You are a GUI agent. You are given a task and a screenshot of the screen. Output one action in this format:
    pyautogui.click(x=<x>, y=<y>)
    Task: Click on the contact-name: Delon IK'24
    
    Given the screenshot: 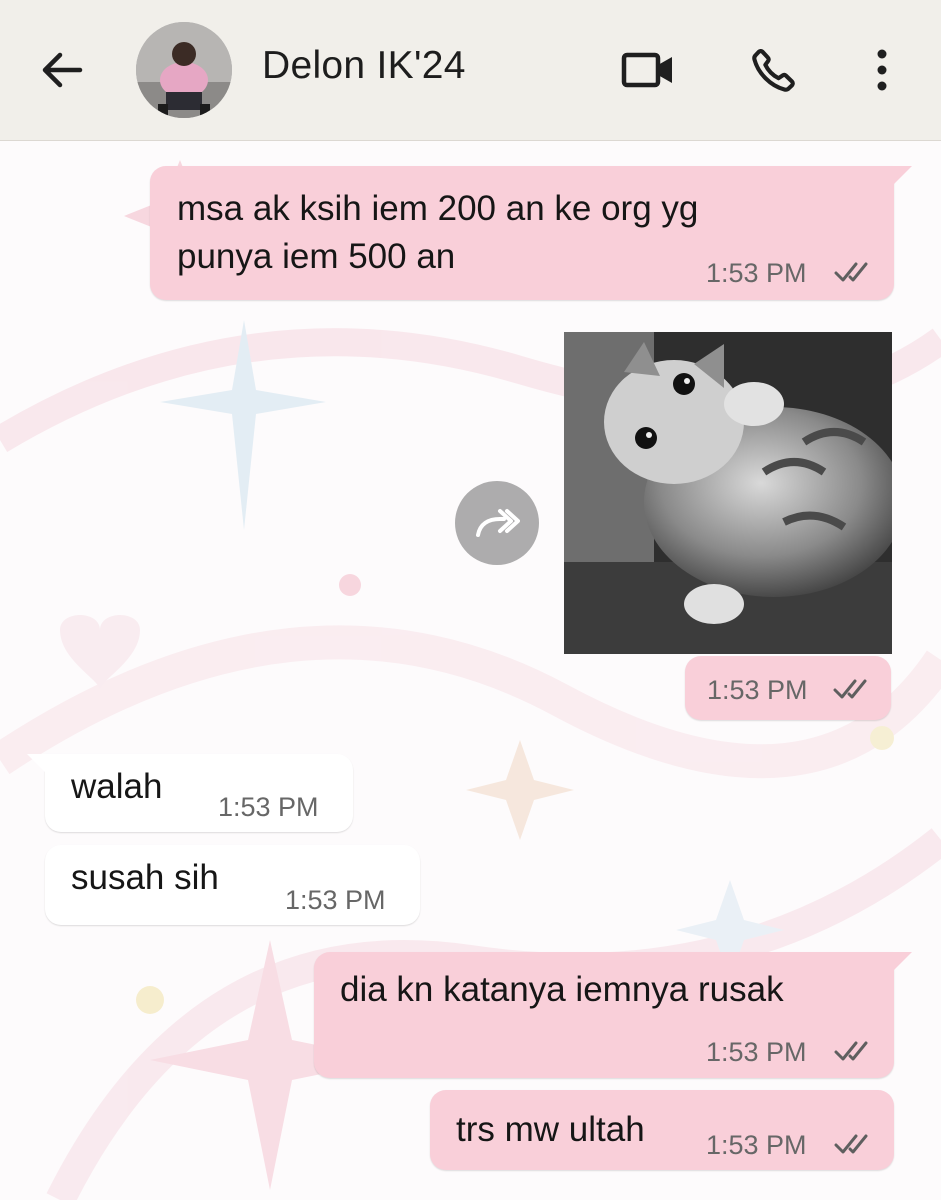 What is the action you would take?
    pyautogui.click(x=364, y=66)
    